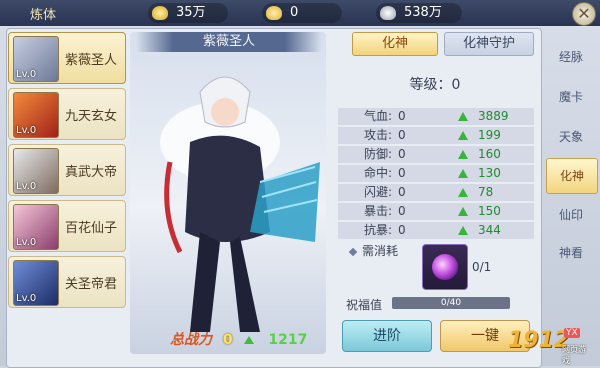 Image resolution: width=600 pixels, height=368 pixels. I want to click on page-title: 炼体, so click(43, 15).